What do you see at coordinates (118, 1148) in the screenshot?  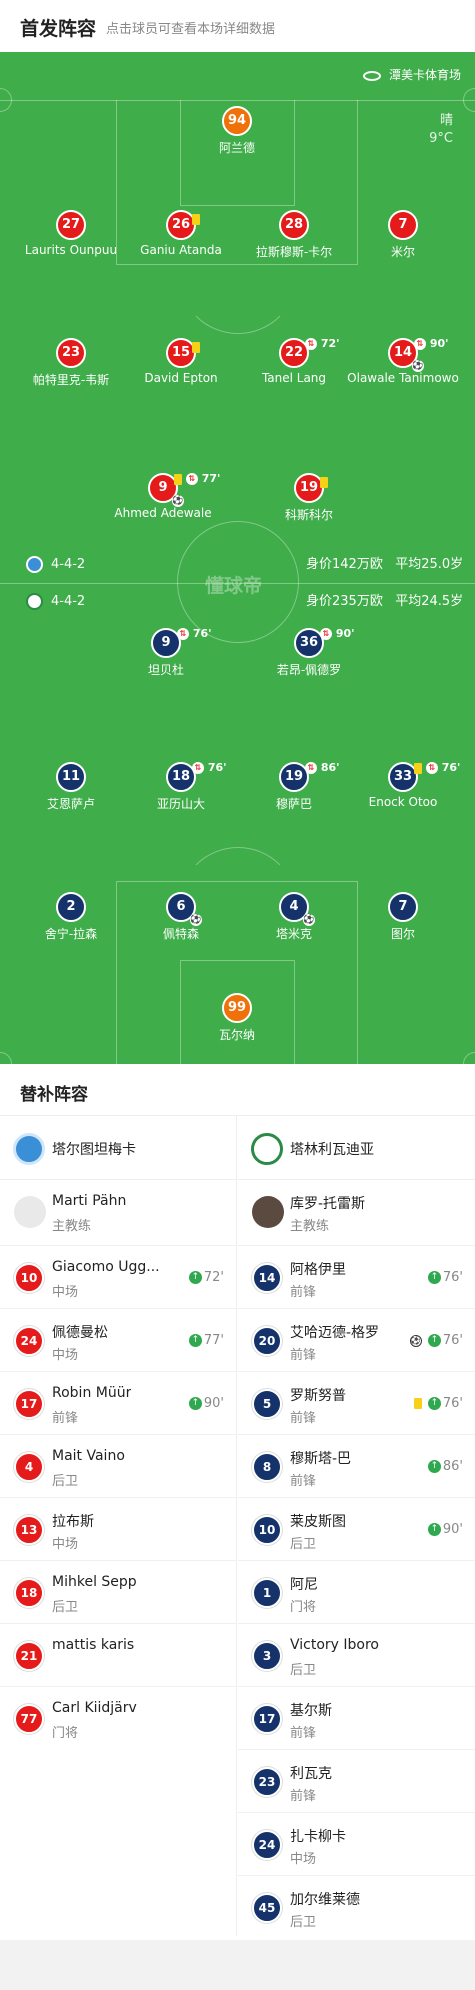 I see `home-team-header: 塔尔图坦梅卡` at bounding box center [118, 1148].